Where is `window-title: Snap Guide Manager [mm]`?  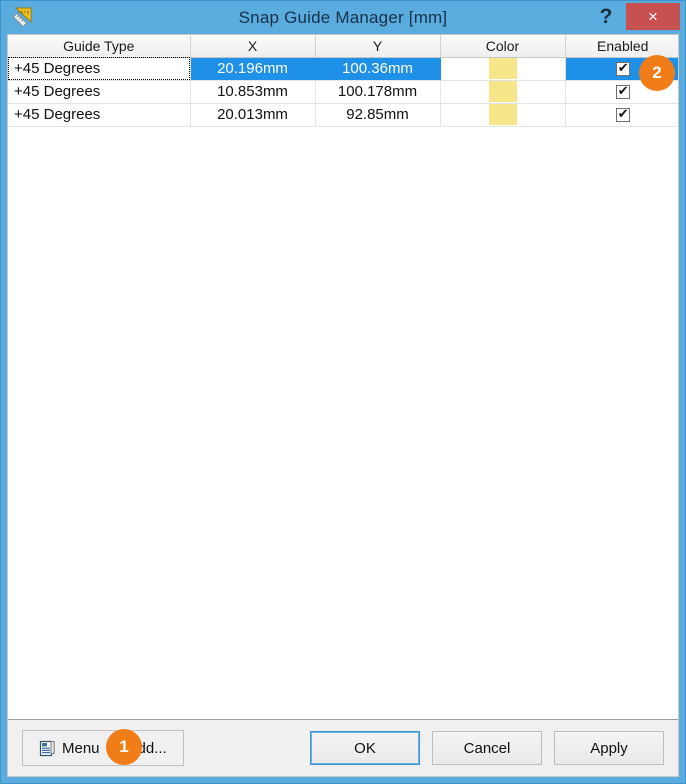 window-title: Snap Guide Manager [mm] is located at coordinates (343, 17).